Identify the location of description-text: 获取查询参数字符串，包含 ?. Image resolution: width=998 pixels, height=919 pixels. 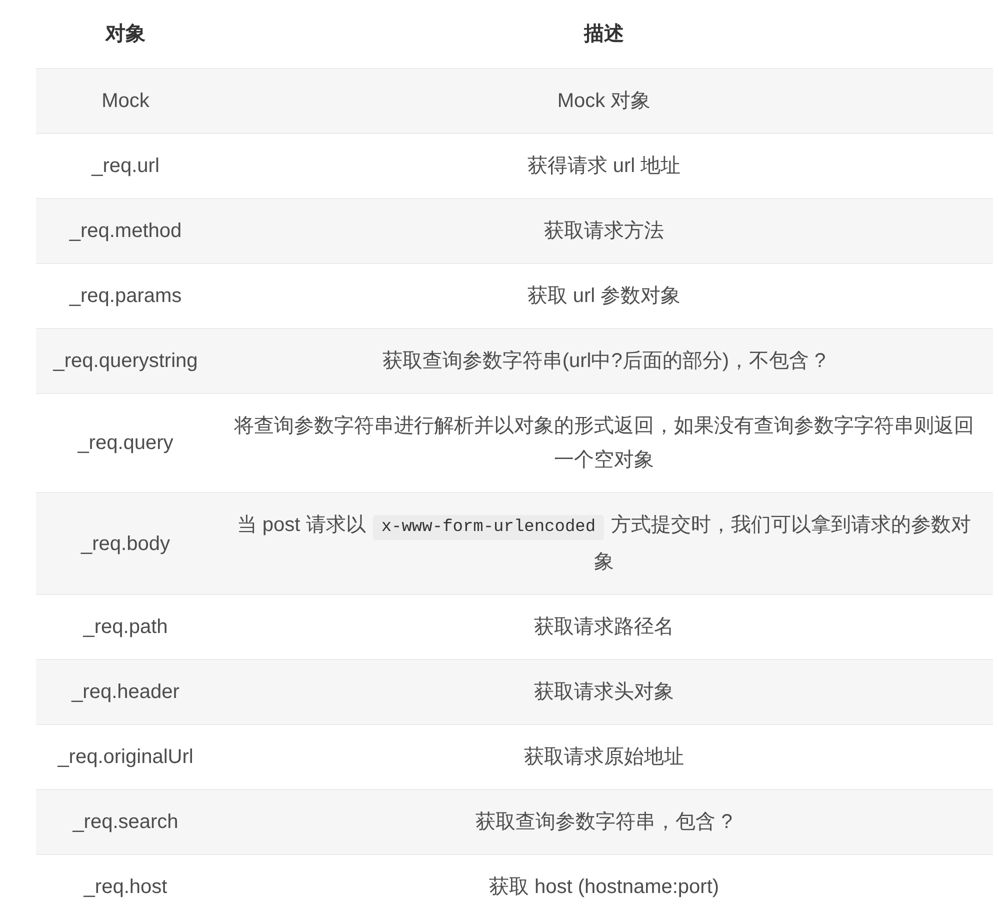
(604, 822).